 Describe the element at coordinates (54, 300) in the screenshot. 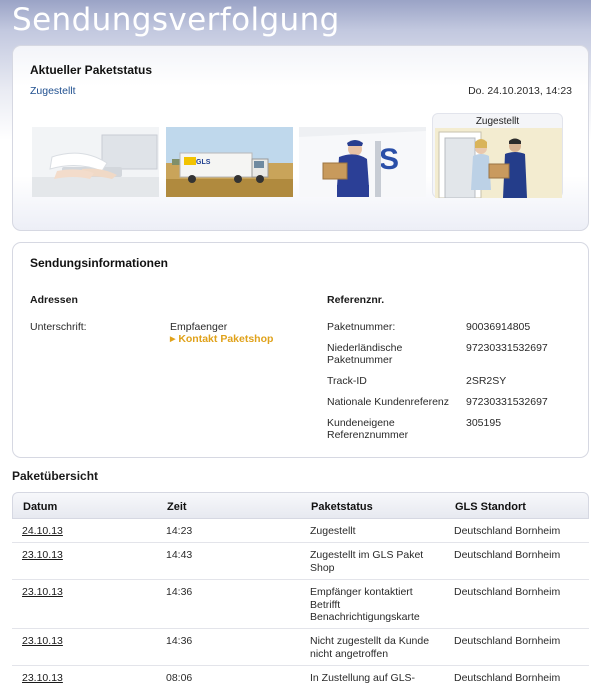

I see `addresses-heading: Adressen` at that location.